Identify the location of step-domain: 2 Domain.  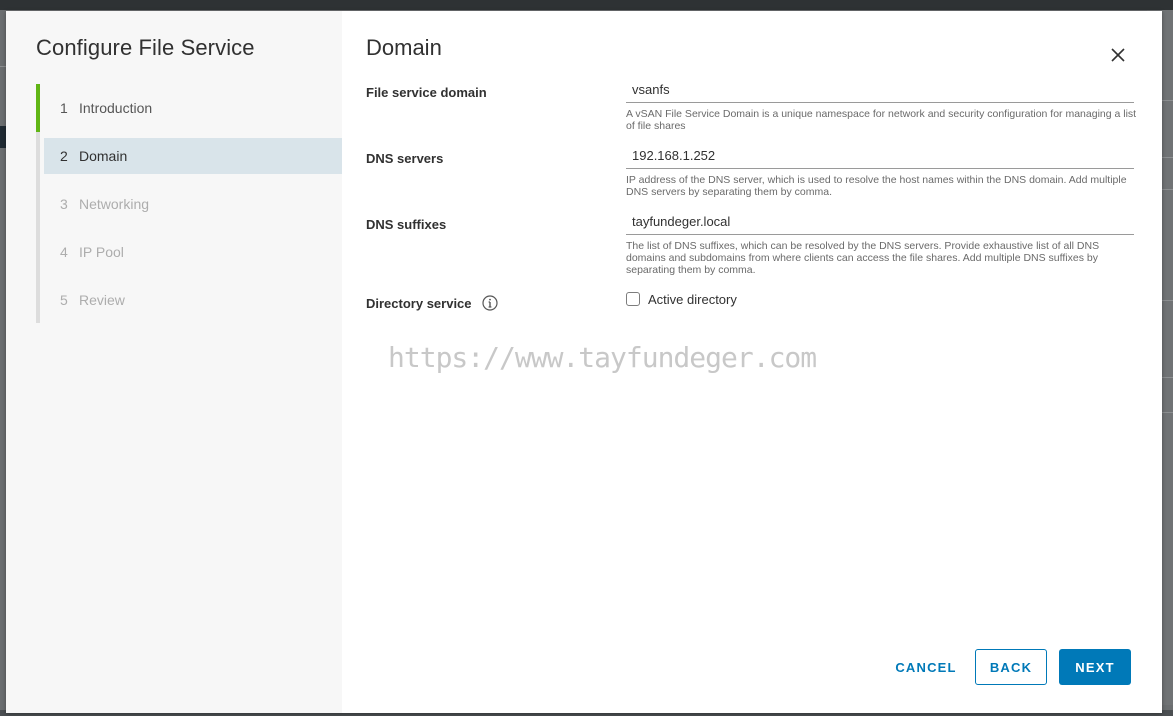
(193, 156).